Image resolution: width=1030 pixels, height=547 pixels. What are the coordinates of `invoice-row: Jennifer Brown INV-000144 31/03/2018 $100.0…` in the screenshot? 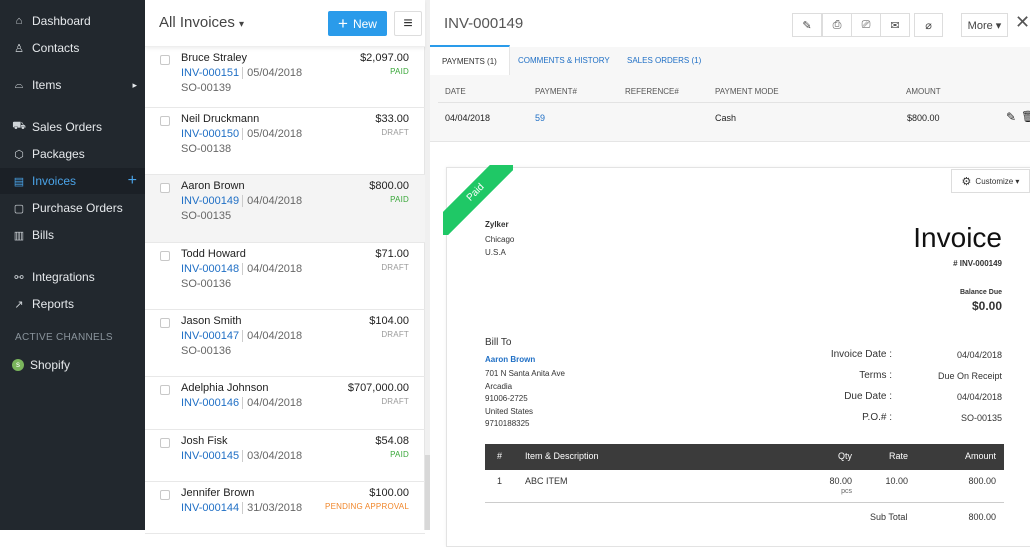 It's located at (285, 508).